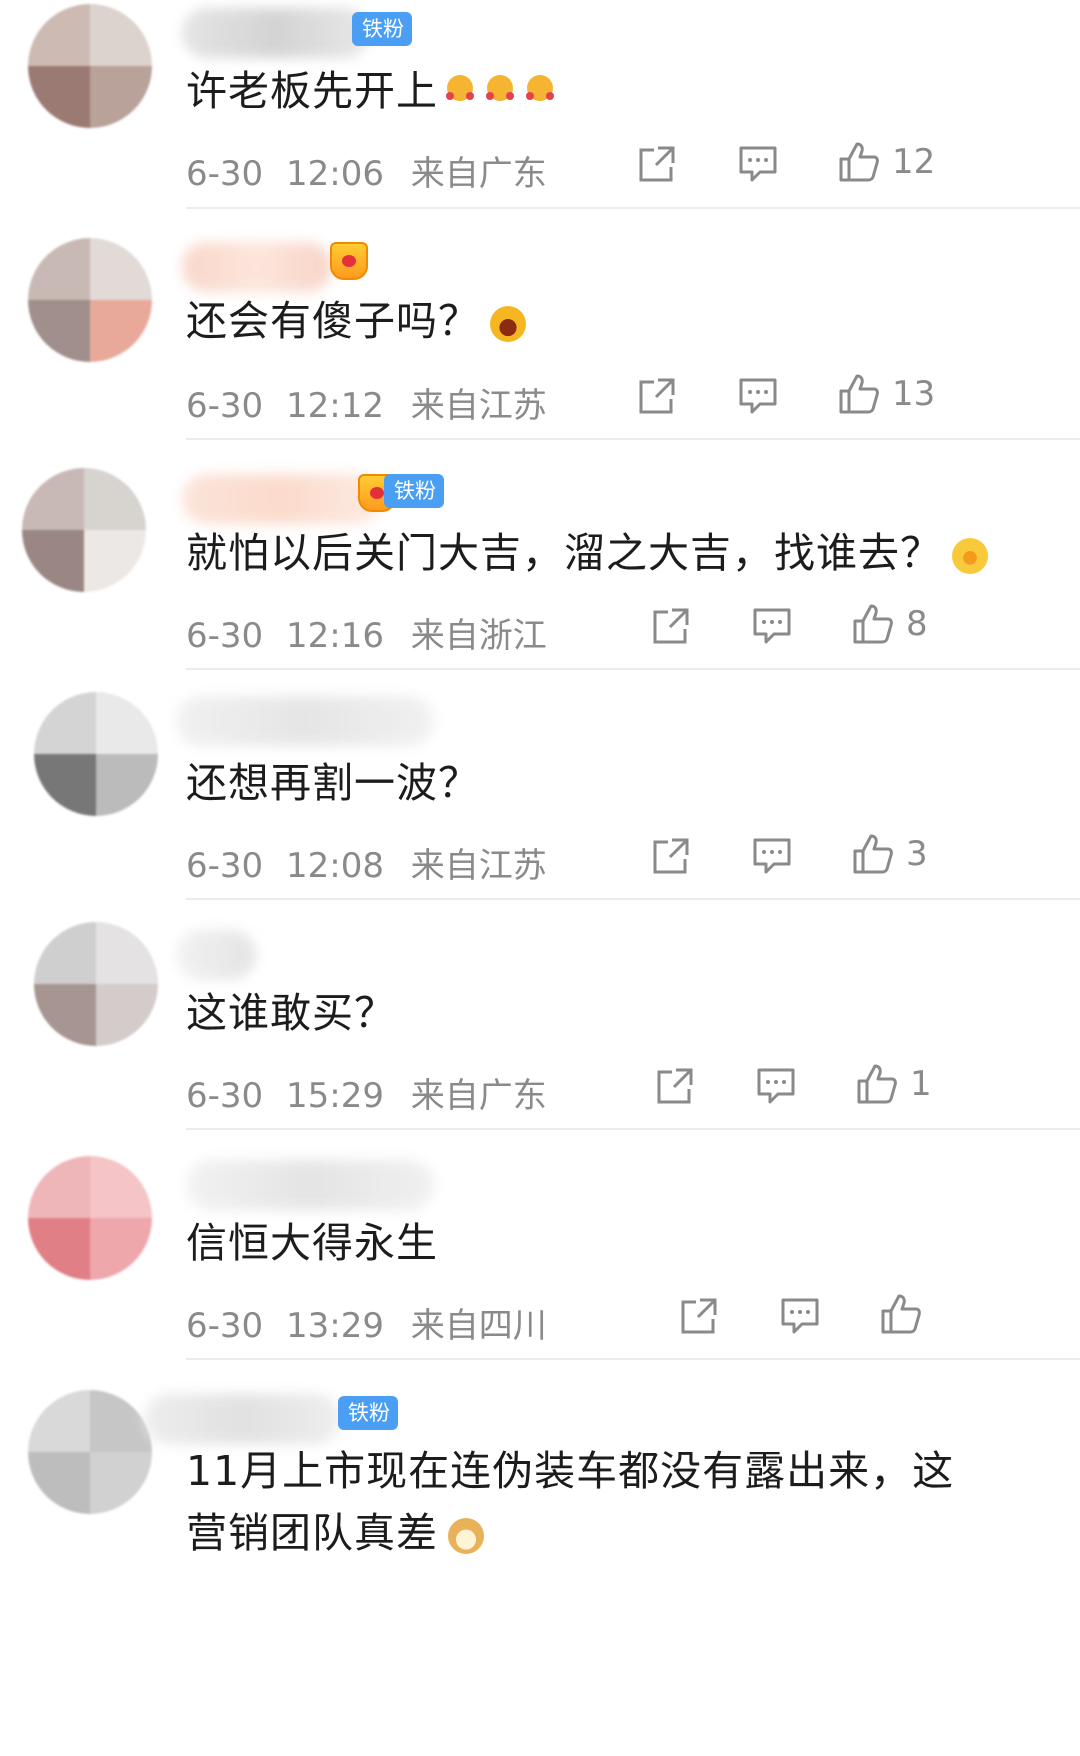  I want to click on like-count: 8, so click(917, 624).